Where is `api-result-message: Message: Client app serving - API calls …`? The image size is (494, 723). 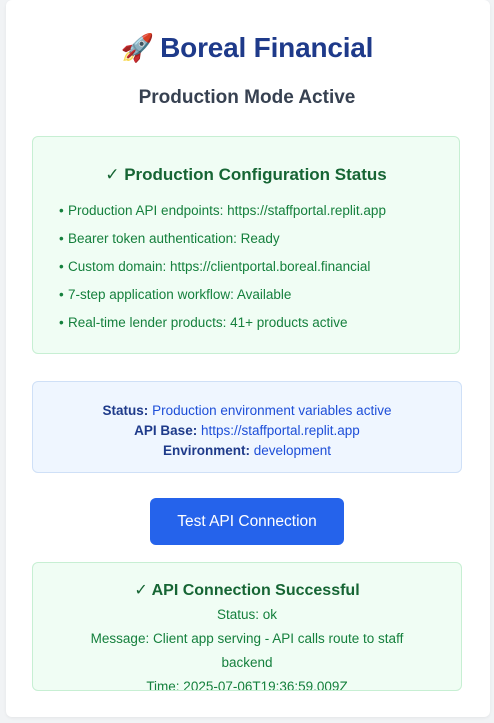
api-result-message: Message: Client app serving - API calls … is located at coordinates (247, 650).